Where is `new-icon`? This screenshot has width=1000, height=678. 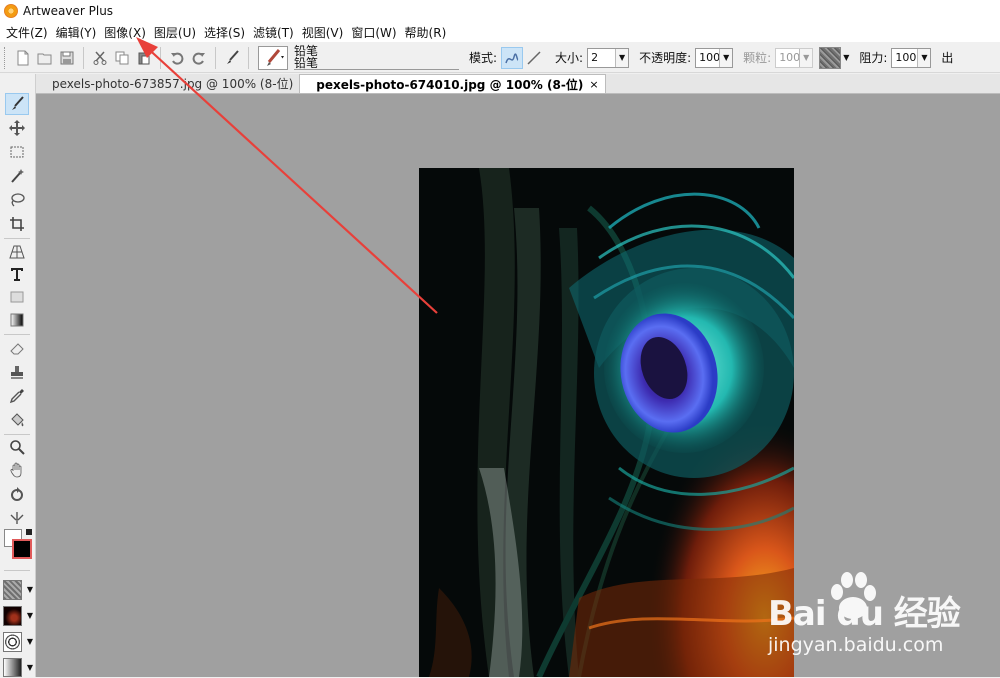 new-icon is located at coordinates (23, 57).